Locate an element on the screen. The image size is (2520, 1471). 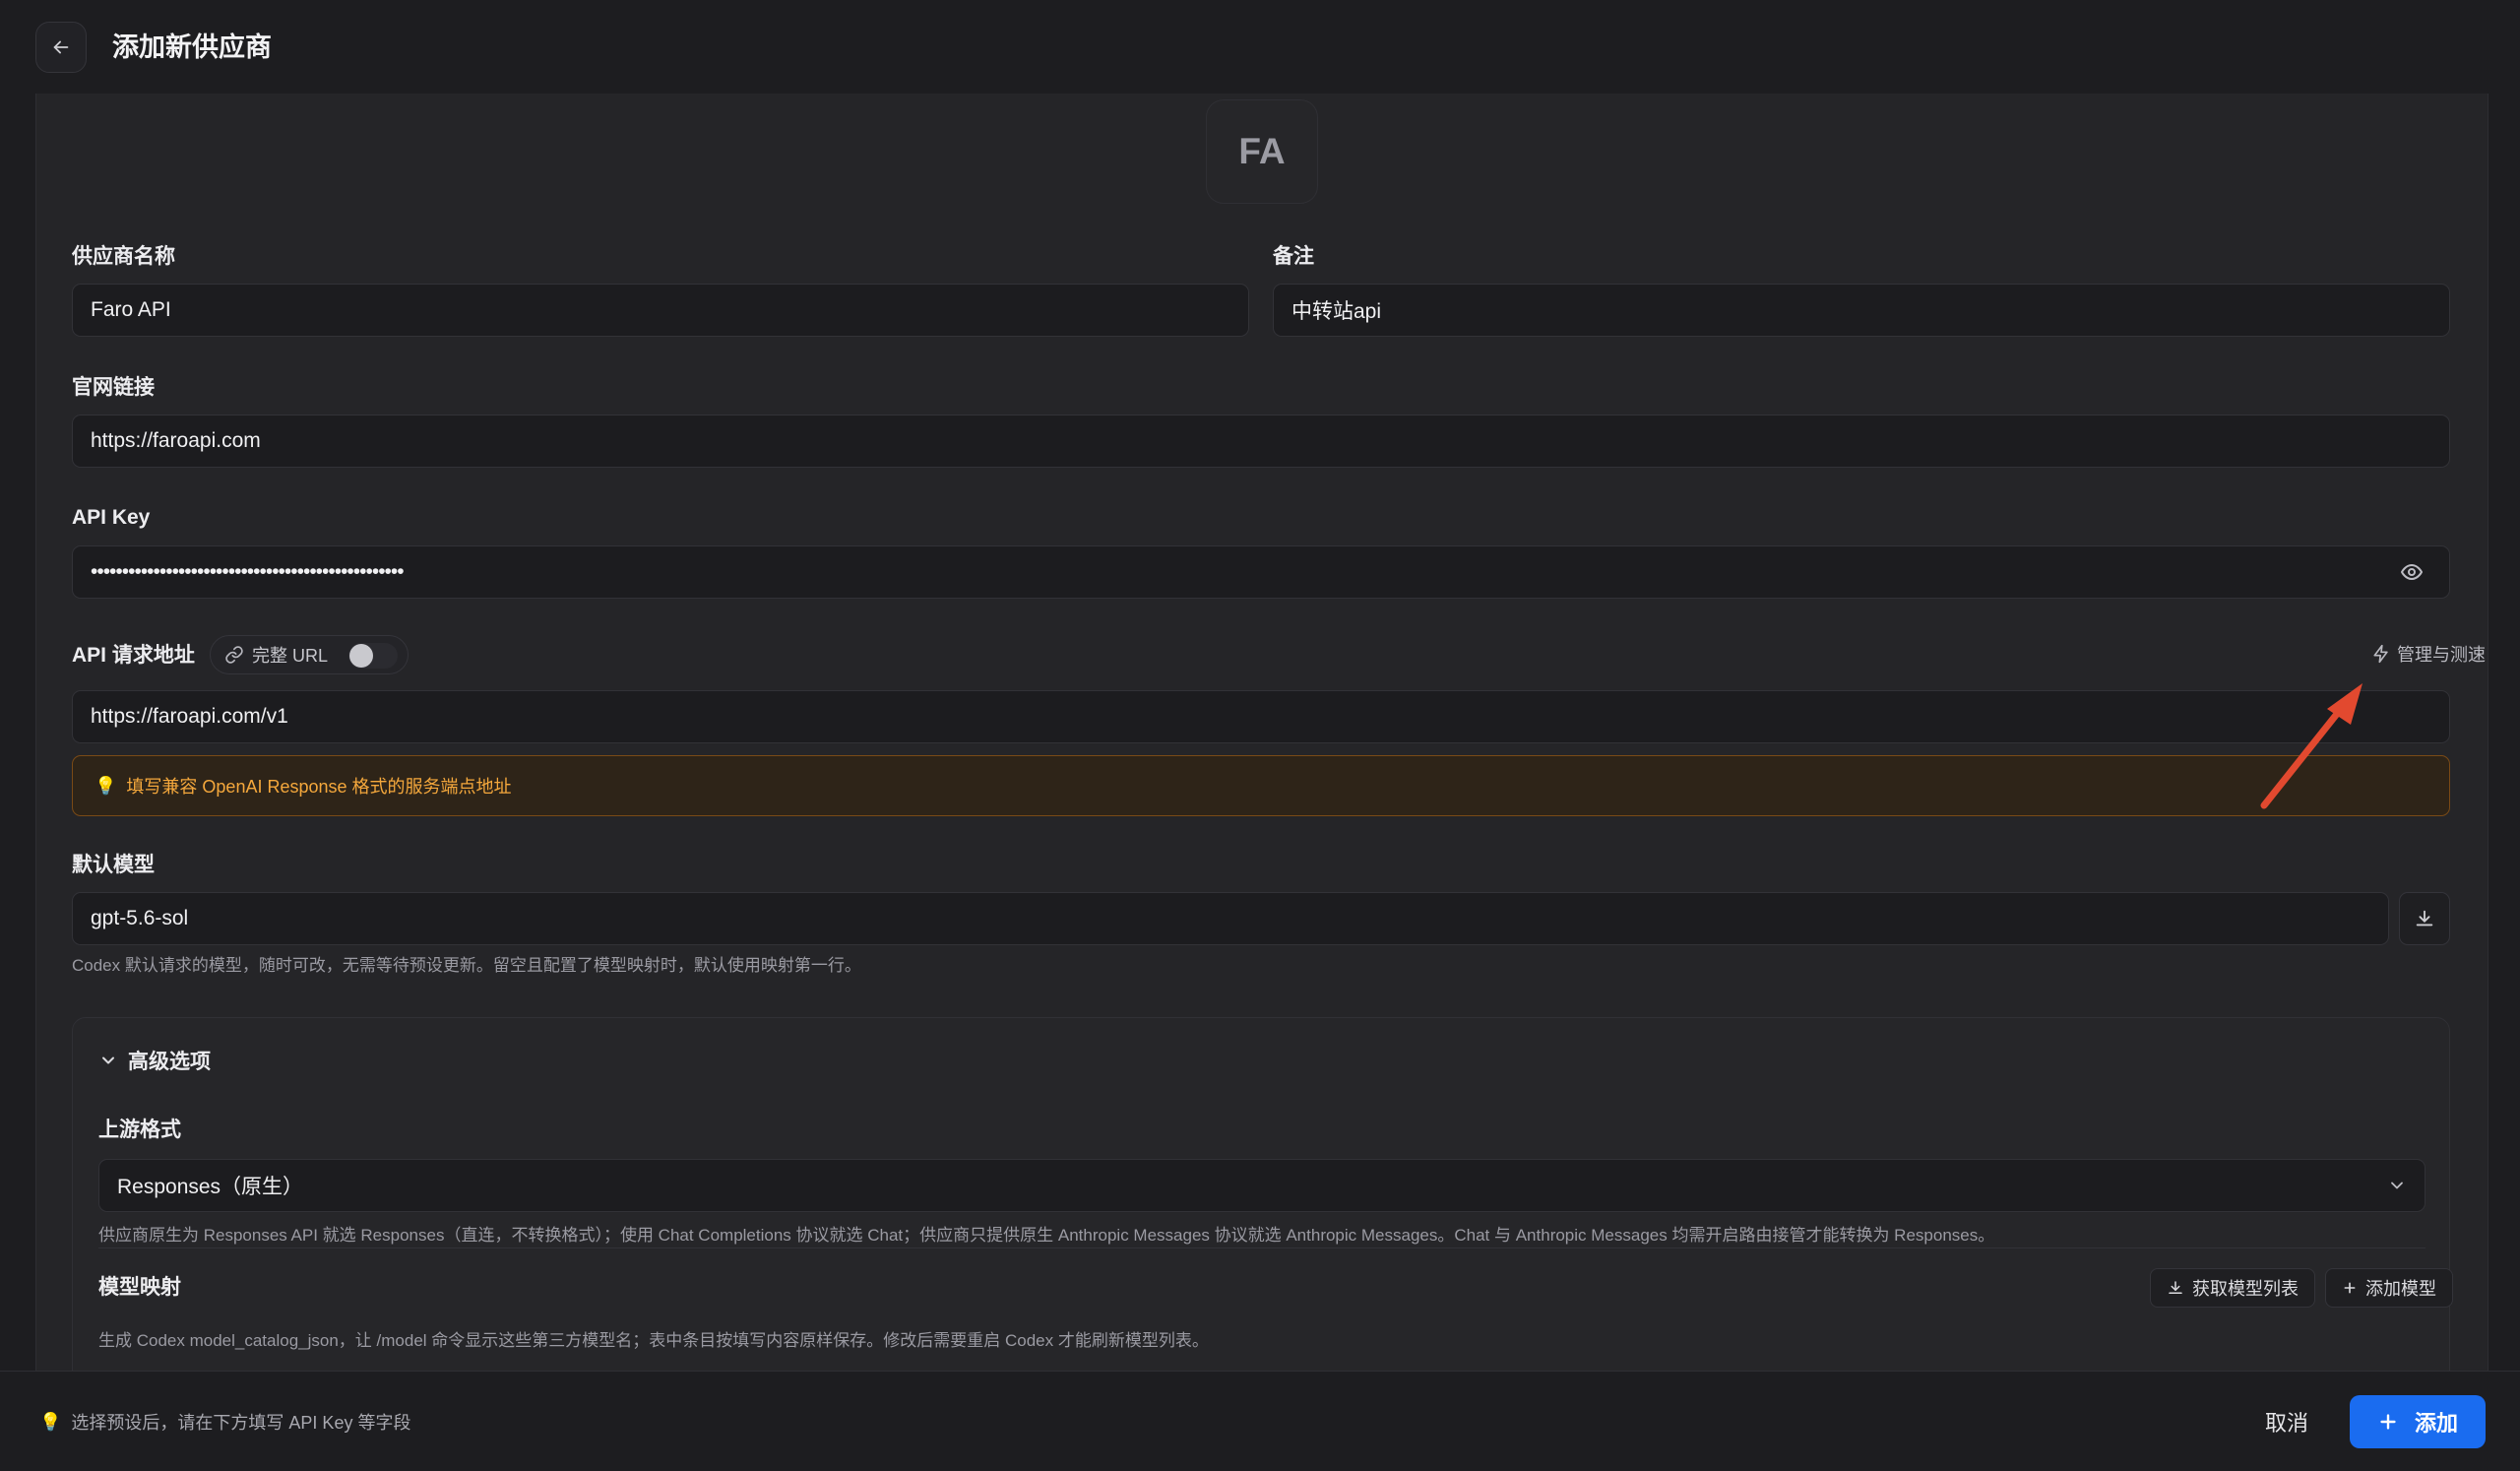
switch-knob is located at coordinates (361, 656).